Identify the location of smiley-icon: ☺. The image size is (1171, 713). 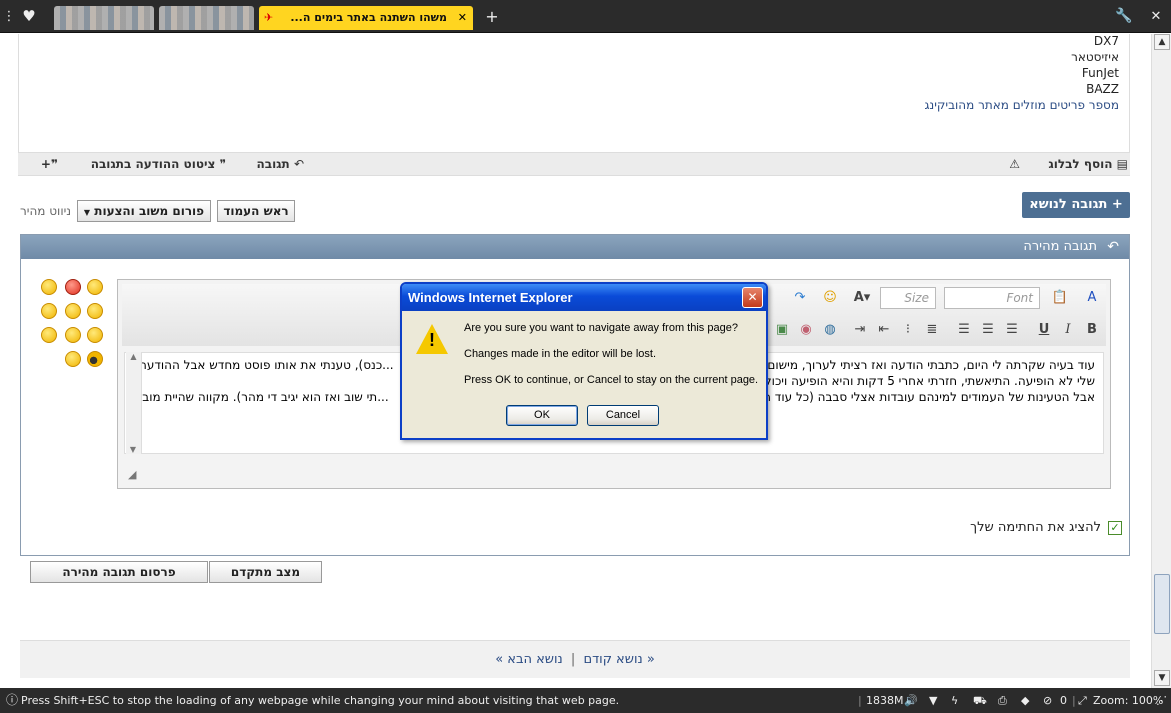
(830, 298).